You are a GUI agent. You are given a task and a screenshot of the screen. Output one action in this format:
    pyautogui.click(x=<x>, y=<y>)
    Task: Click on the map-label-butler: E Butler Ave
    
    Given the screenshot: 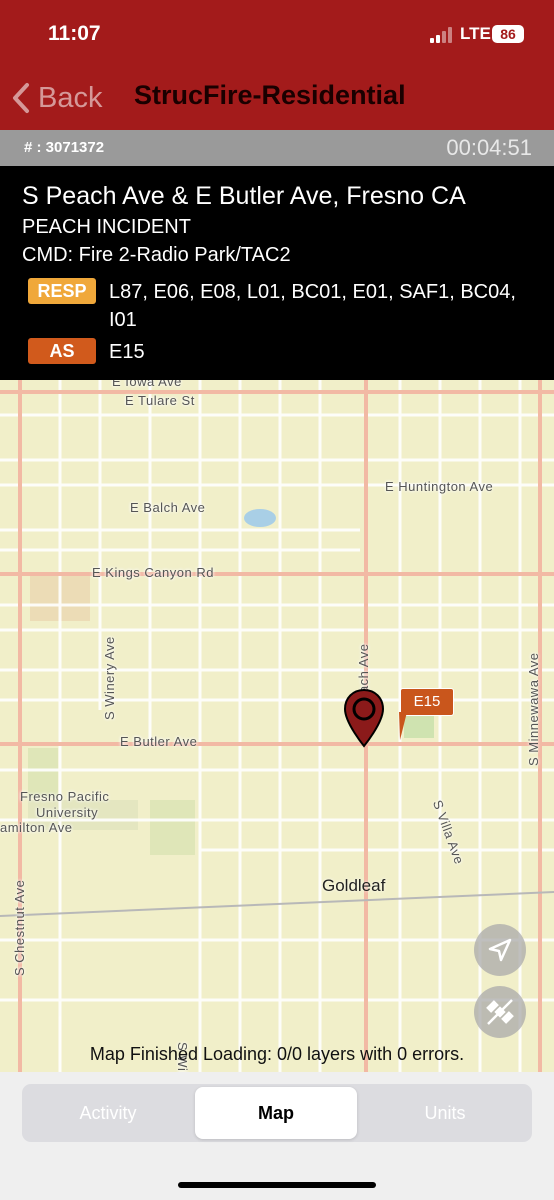 What is the action you would take?
    pyautogui.click(x=159, y=741)
    